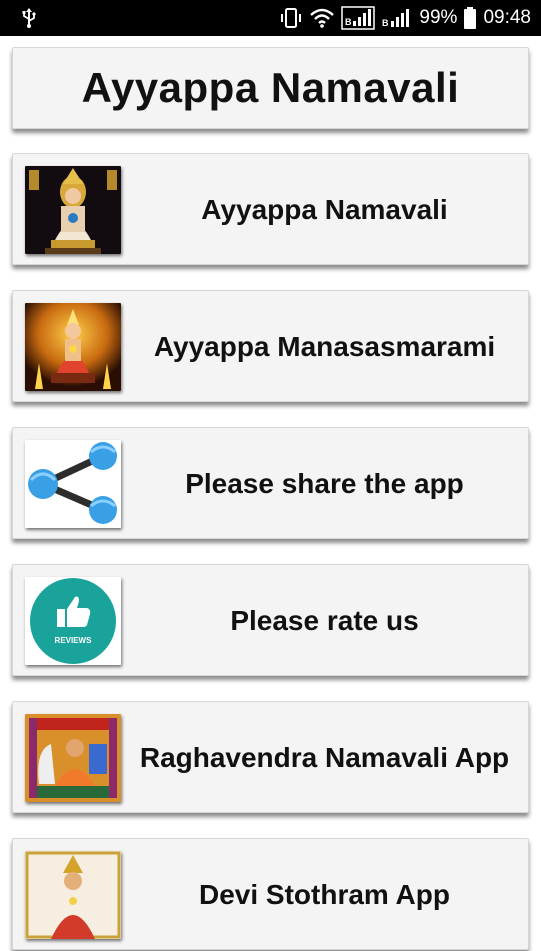 The width and height of the screenshot is (541, 951). What do you see at coordinates (73, 621) in the screenshot?
I see `thumbs-up-reviews-icon: REVIEWS` at bounding box center [73, 621].